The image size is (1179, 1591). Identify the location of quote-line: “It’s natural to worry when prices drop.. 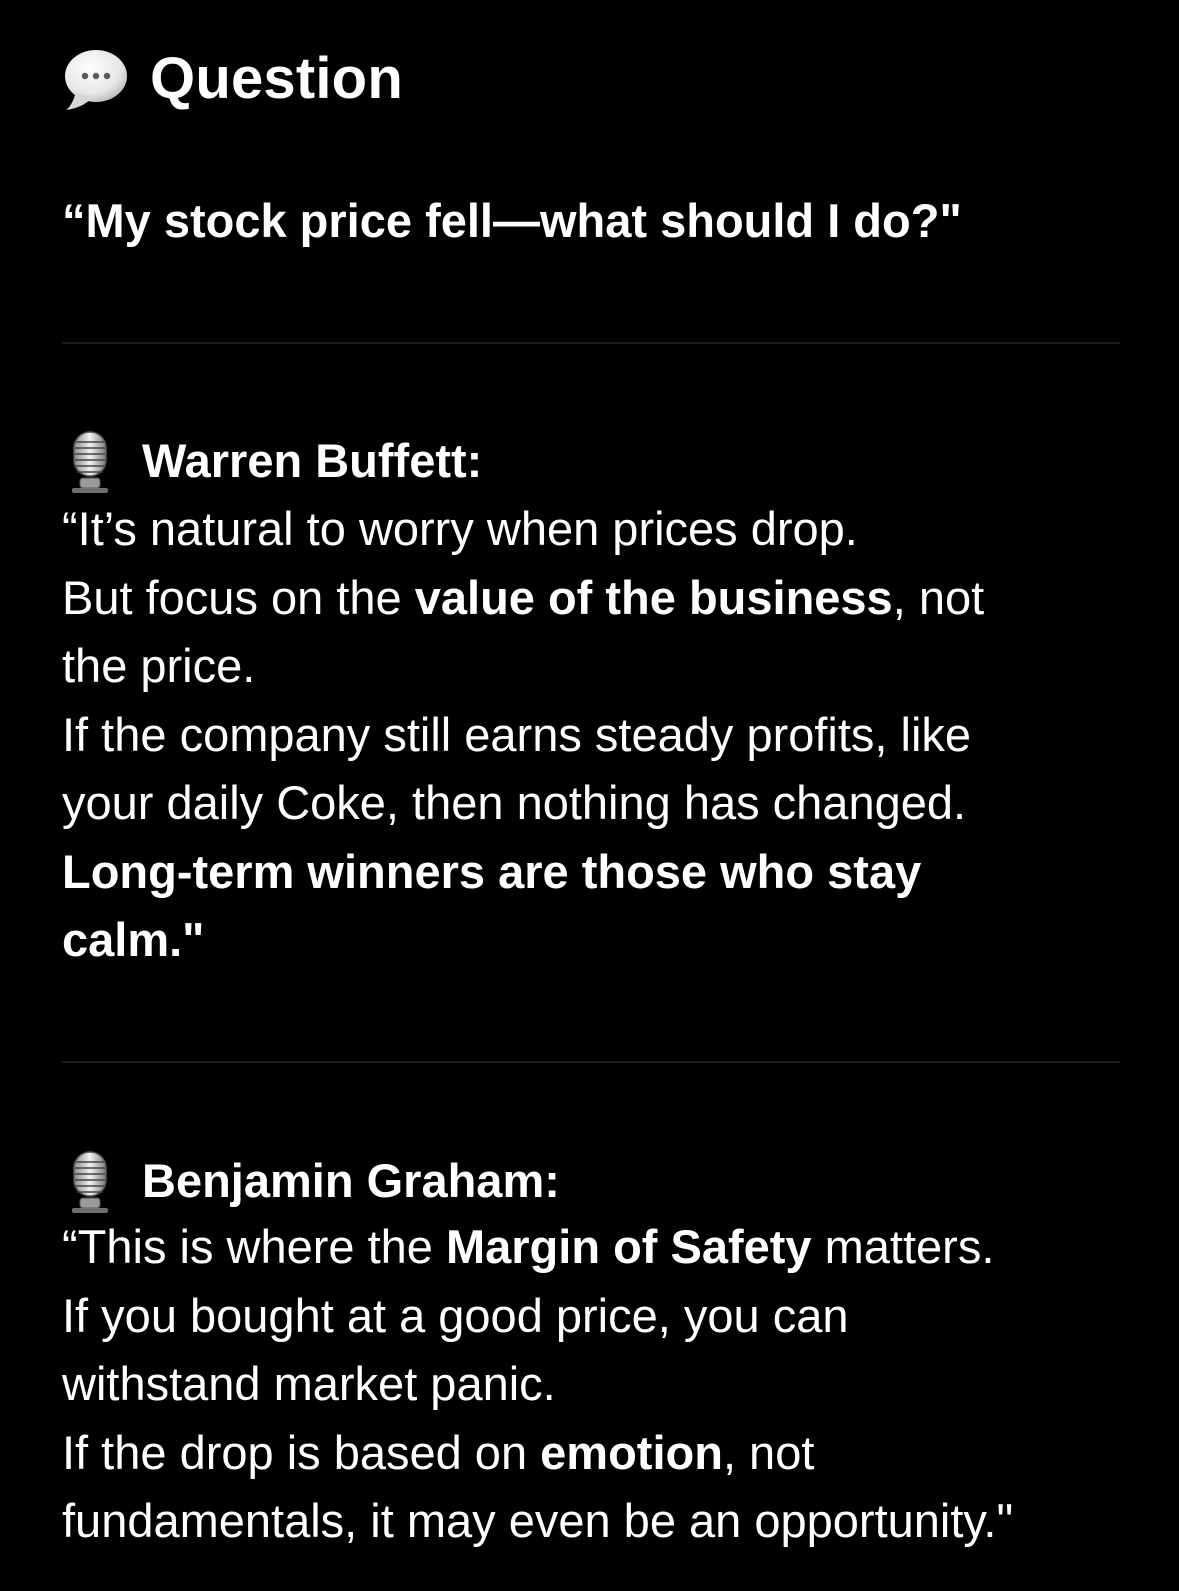
(460, 528).